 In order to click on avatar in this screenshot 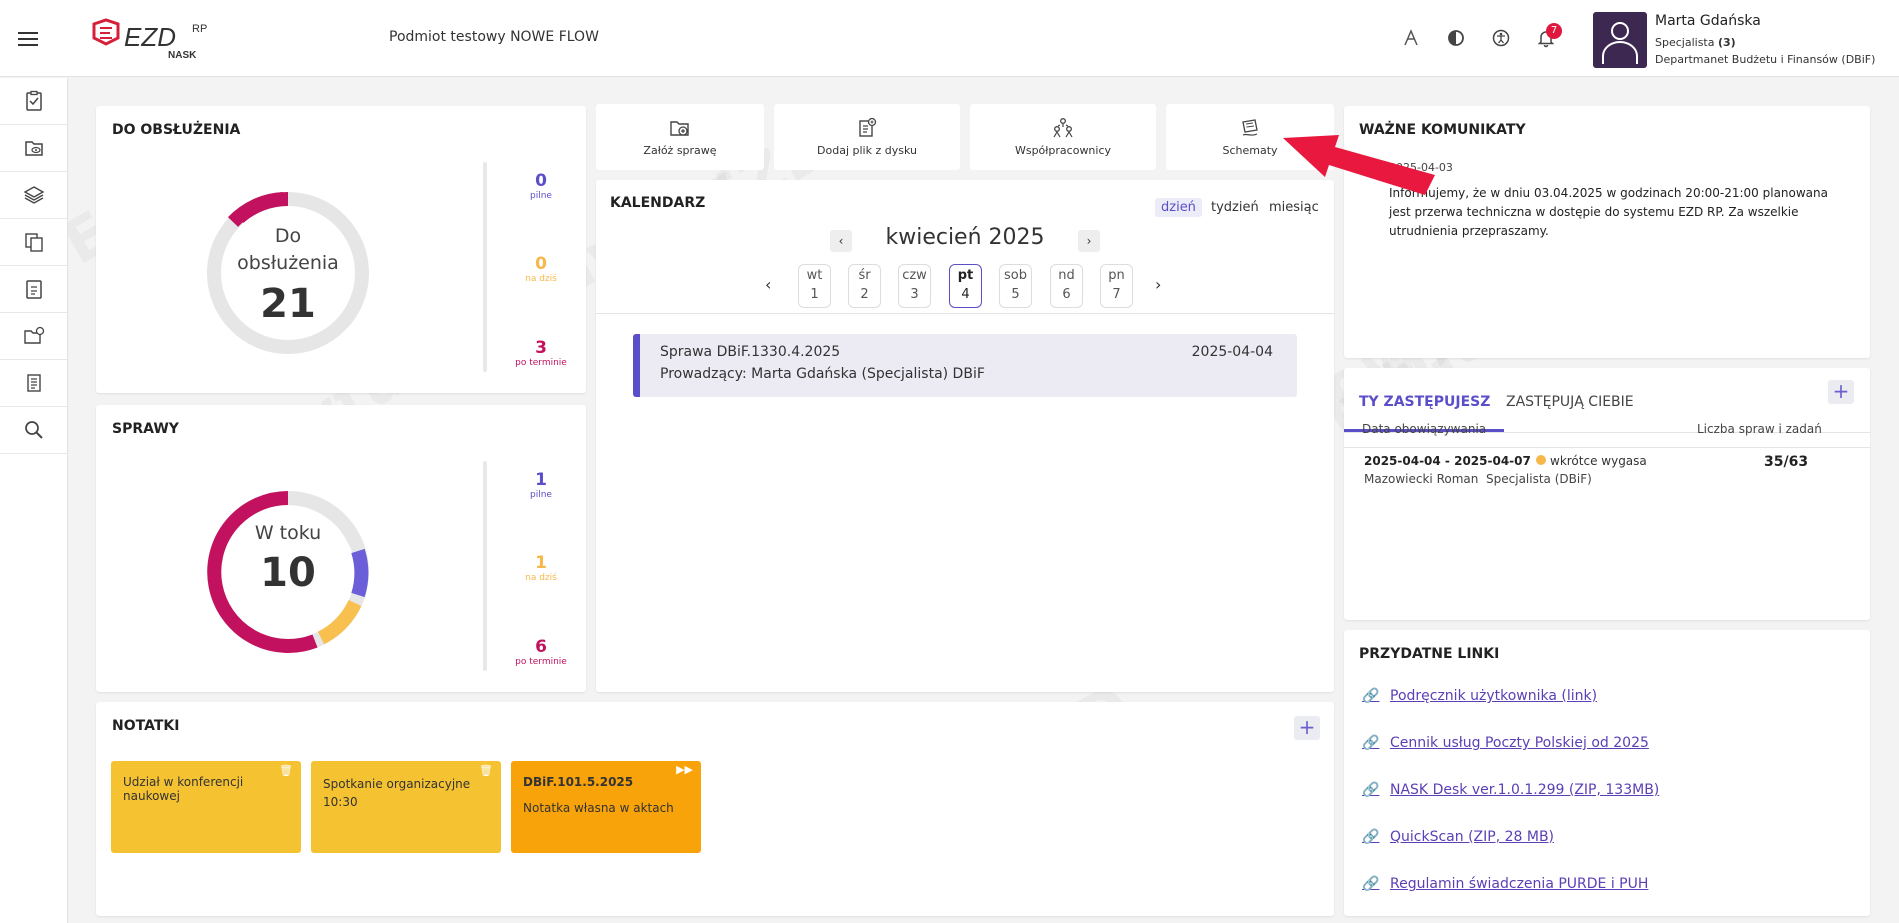, I will do `click(1620, 40)`.